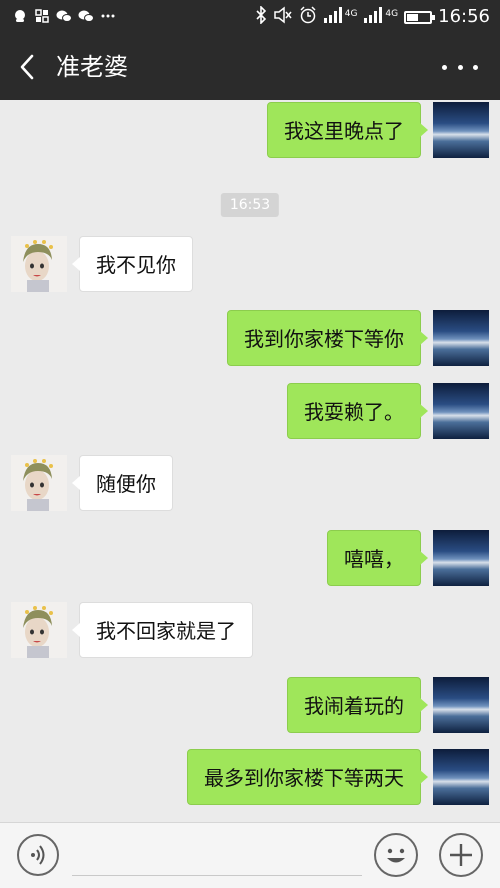  What do you see at coordinates (464, 16) in the screenshot?
I see `status-time: 16:56` at bounding box center [464, 16].